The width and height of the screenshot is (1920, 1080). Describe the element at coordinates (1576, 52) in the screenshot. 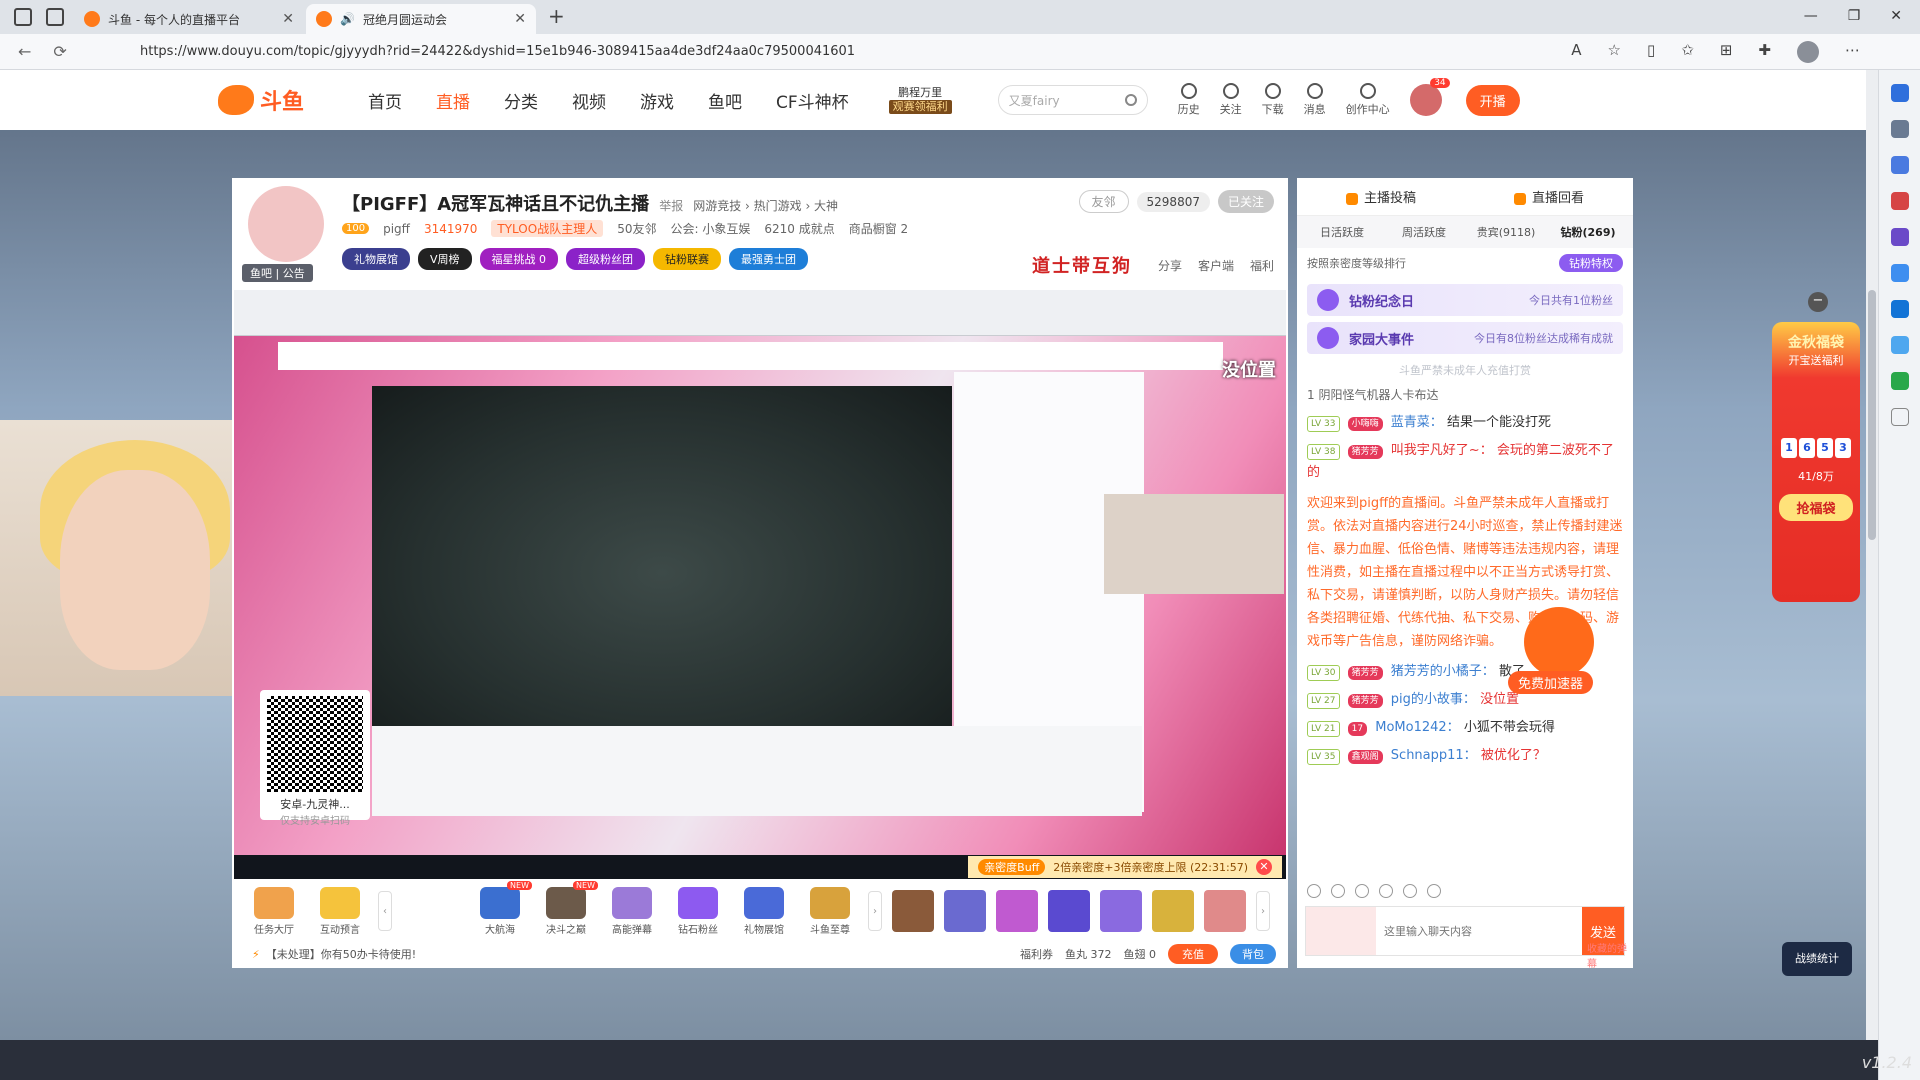

I see `read-aloud-icon: A` at that location.